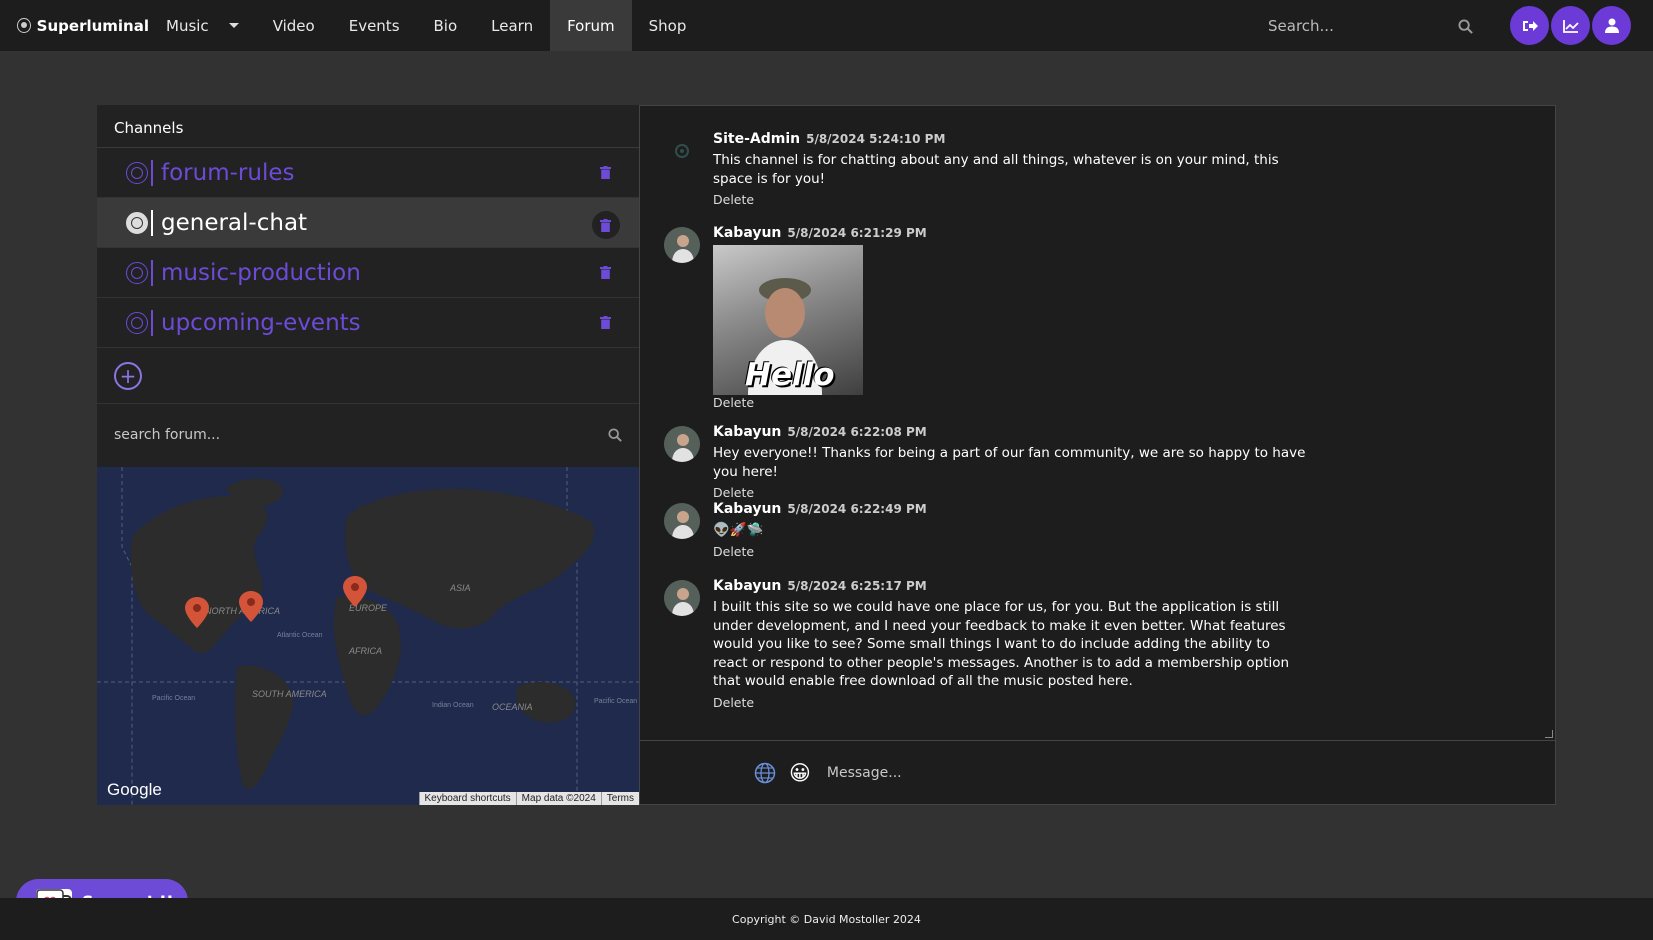  I want to click on channel-general-chat: general-chat, so click(368, 223).